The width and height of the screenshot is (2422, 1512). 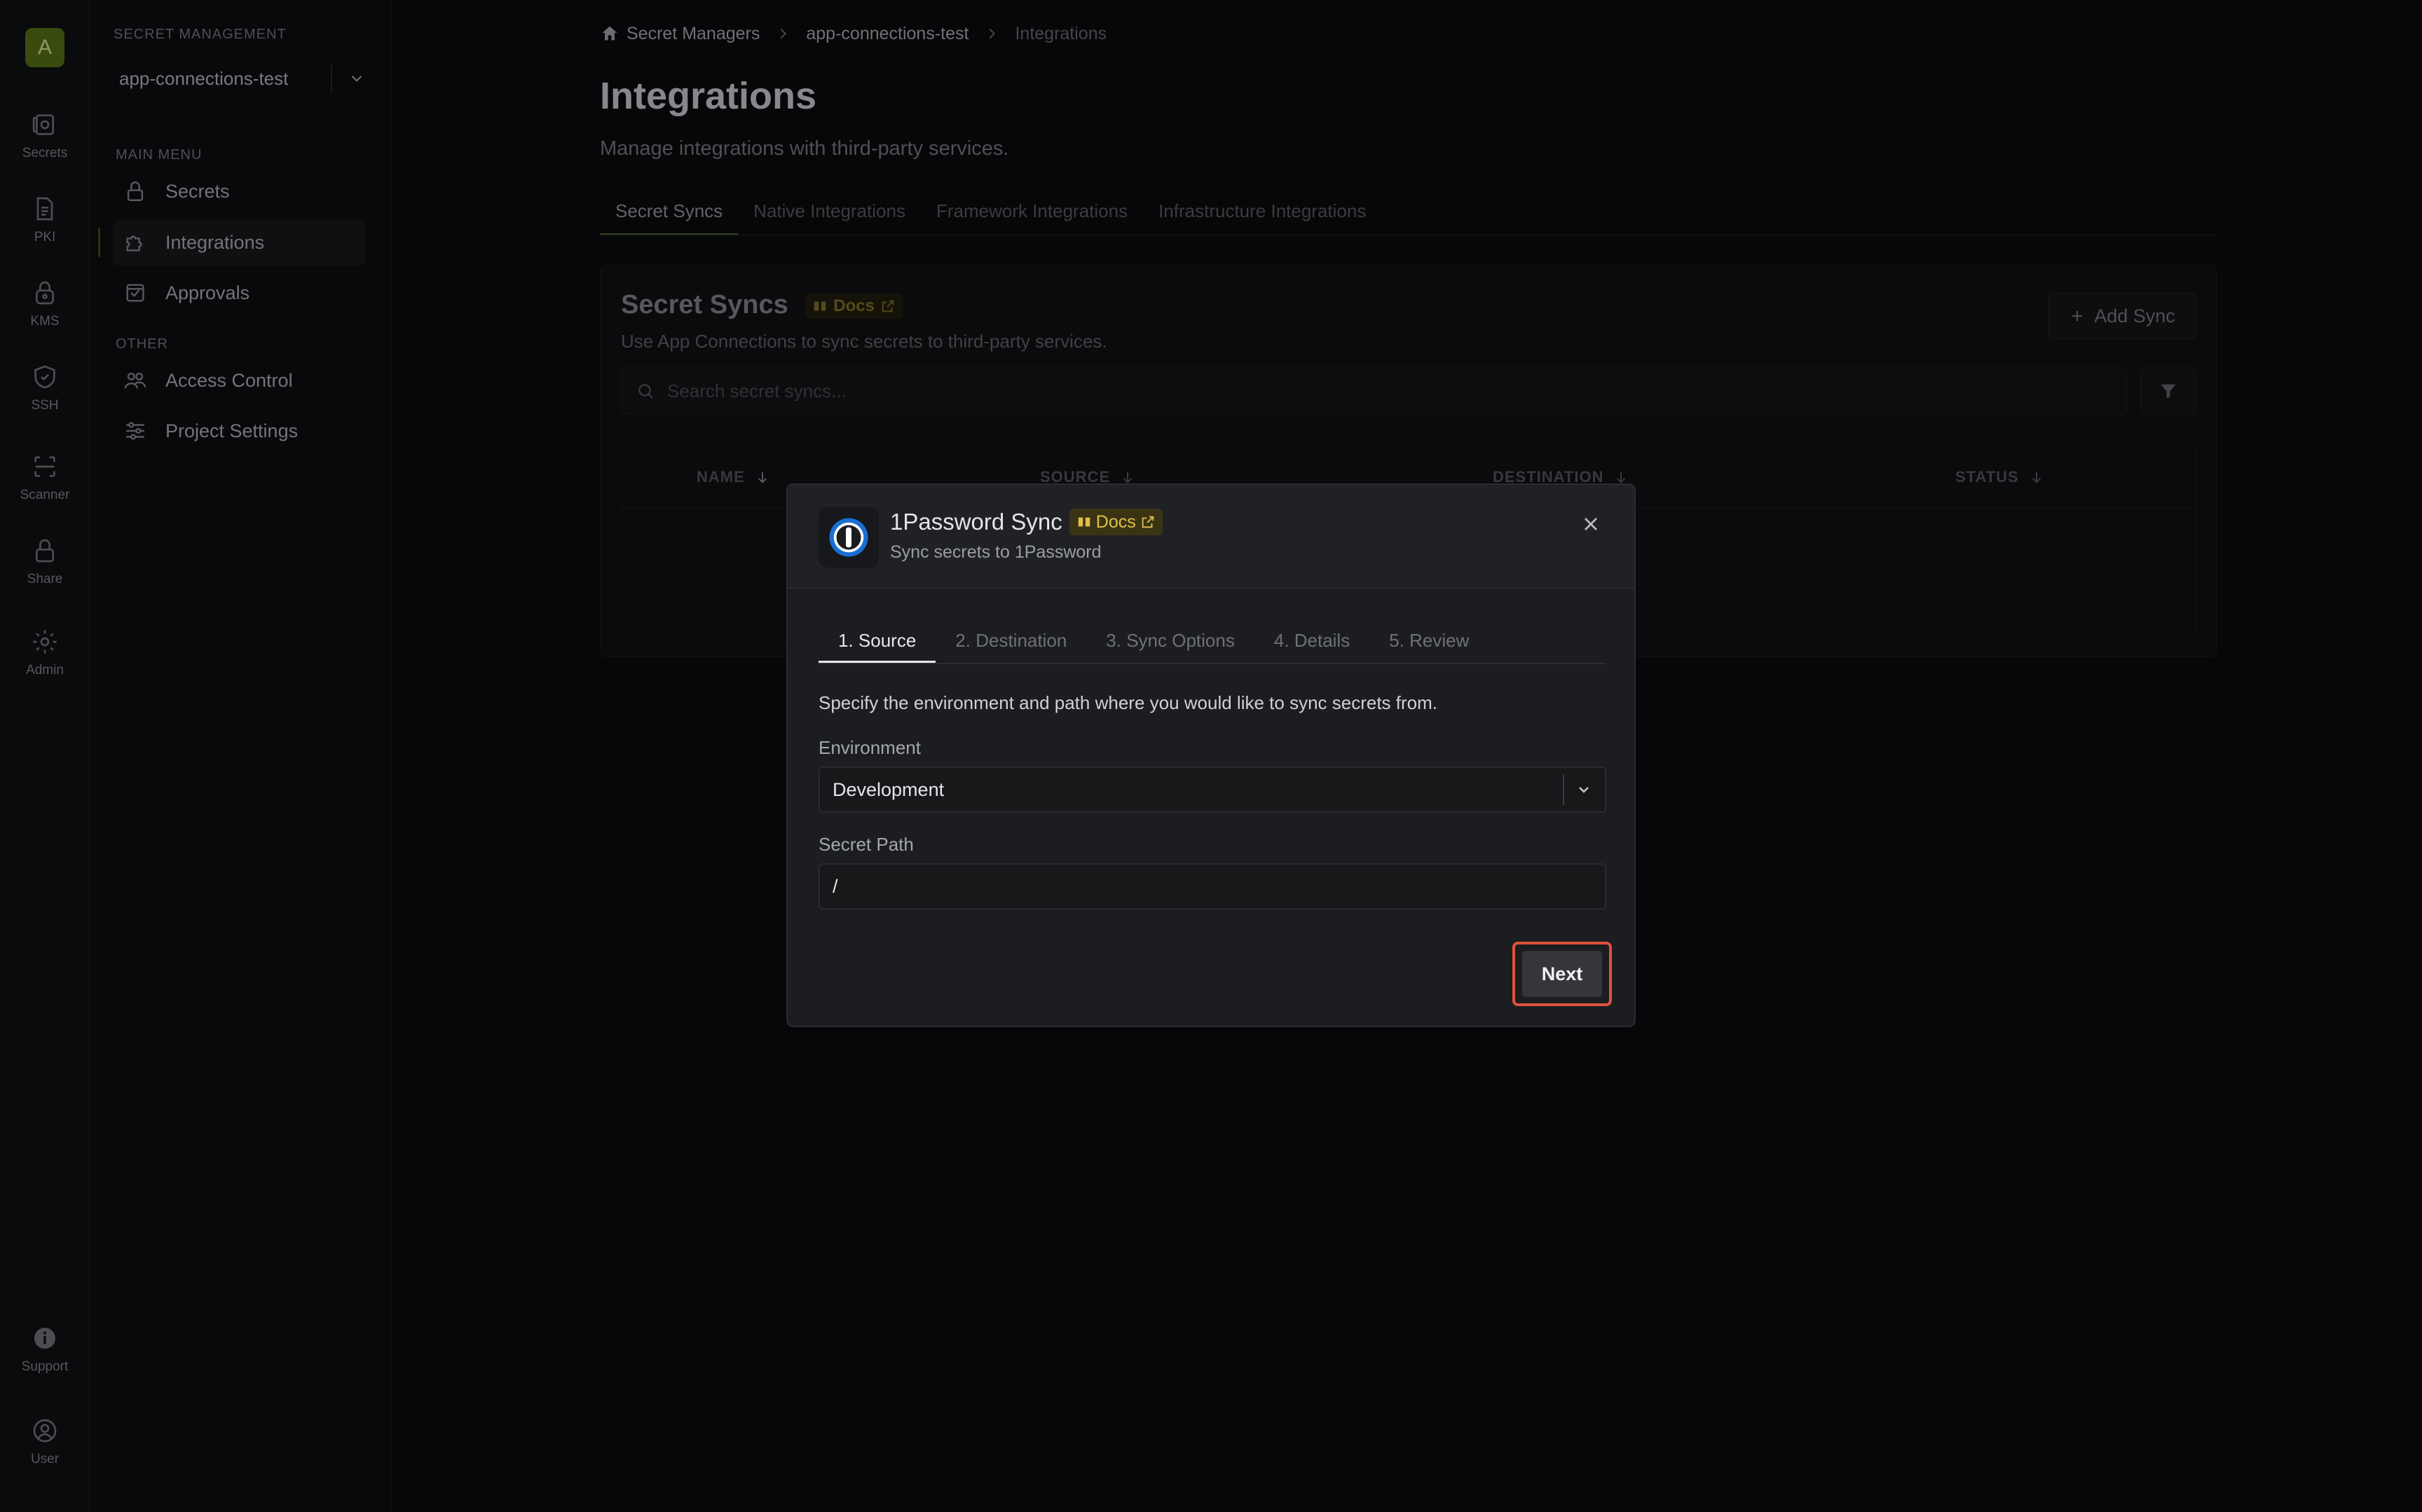 I want to click on modal-title-row: 1Password Sync Docs, so click(x=1026, y=522).